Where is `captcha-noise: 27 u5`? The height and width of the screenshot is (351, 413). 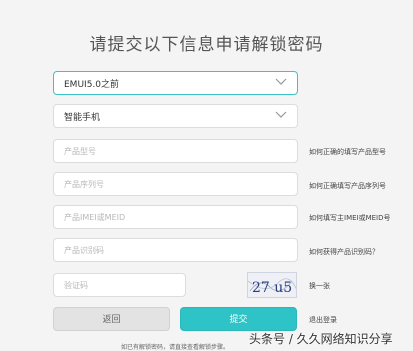
captcha-noise: 27 u5 is located at coordinates (272, 287).